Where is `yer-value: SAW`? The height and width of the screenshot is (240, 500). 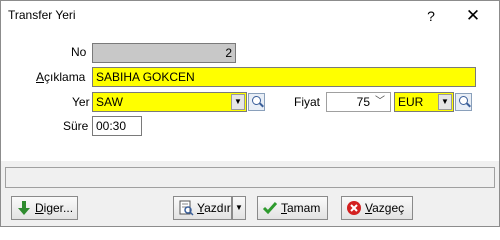 yer-value: SAW is located at coordinates (109, 102).